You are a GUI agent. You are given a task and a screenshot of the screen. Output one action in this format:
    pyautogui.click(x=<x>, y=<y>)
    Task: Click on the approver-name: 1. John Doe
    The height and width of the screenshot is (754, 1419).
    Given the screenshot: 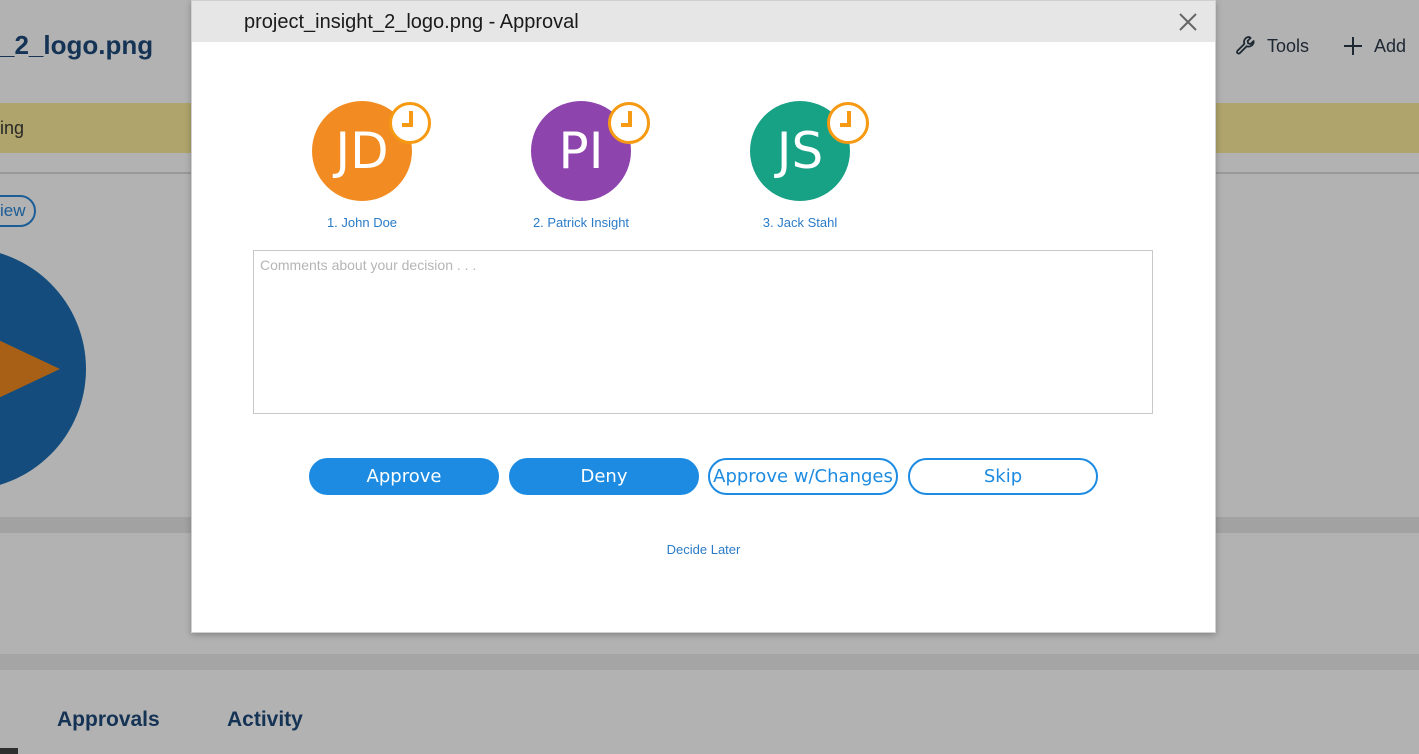 What is the action you would take?
    pyautogui.click(x=362, y=222)
    